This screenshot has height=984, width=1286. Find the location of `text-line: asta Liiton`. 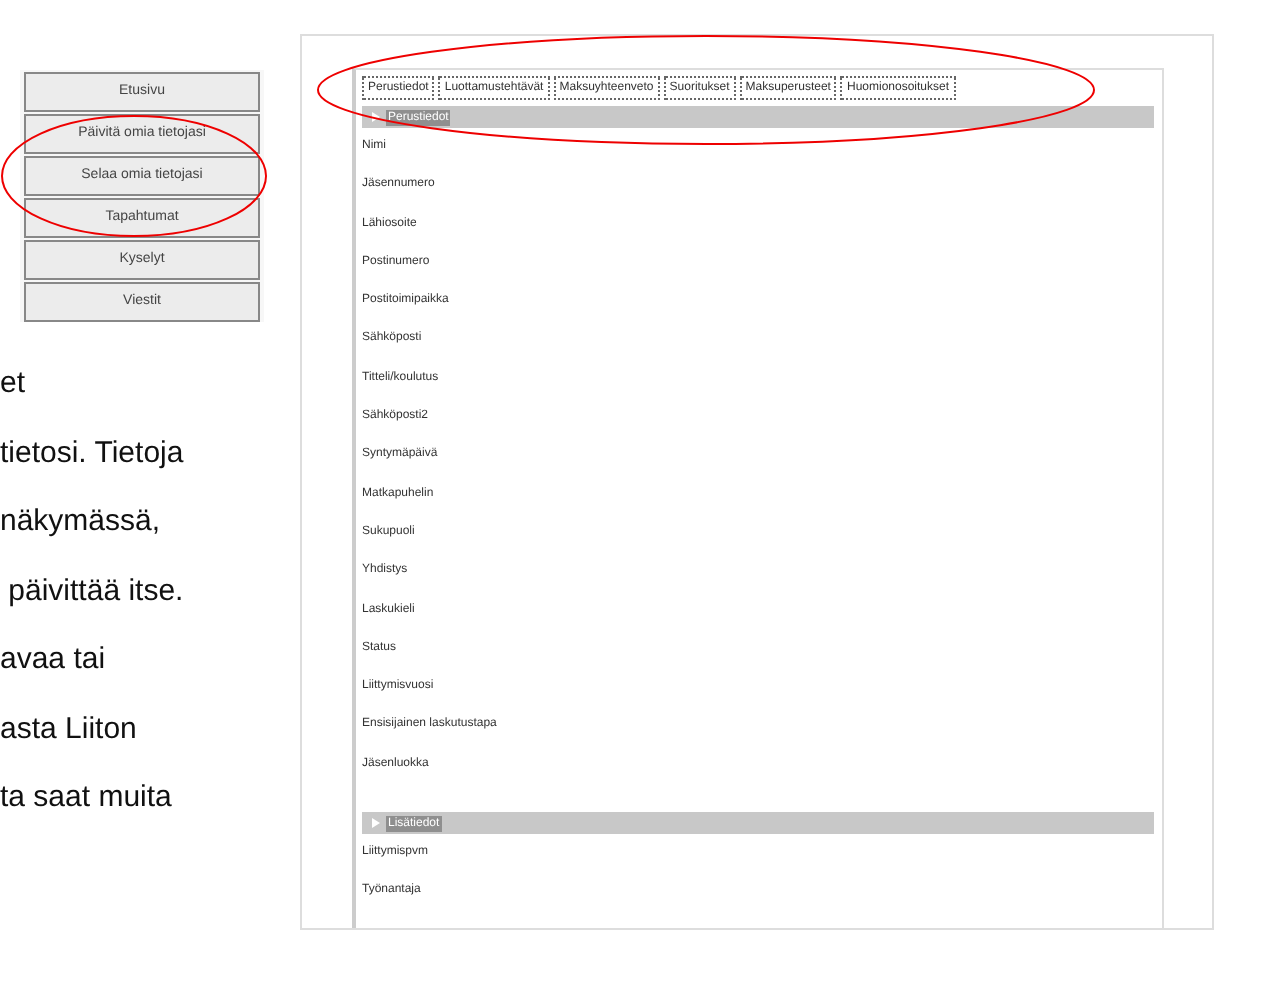

text-line: asta Liiton is located at coordinates (69, 729).